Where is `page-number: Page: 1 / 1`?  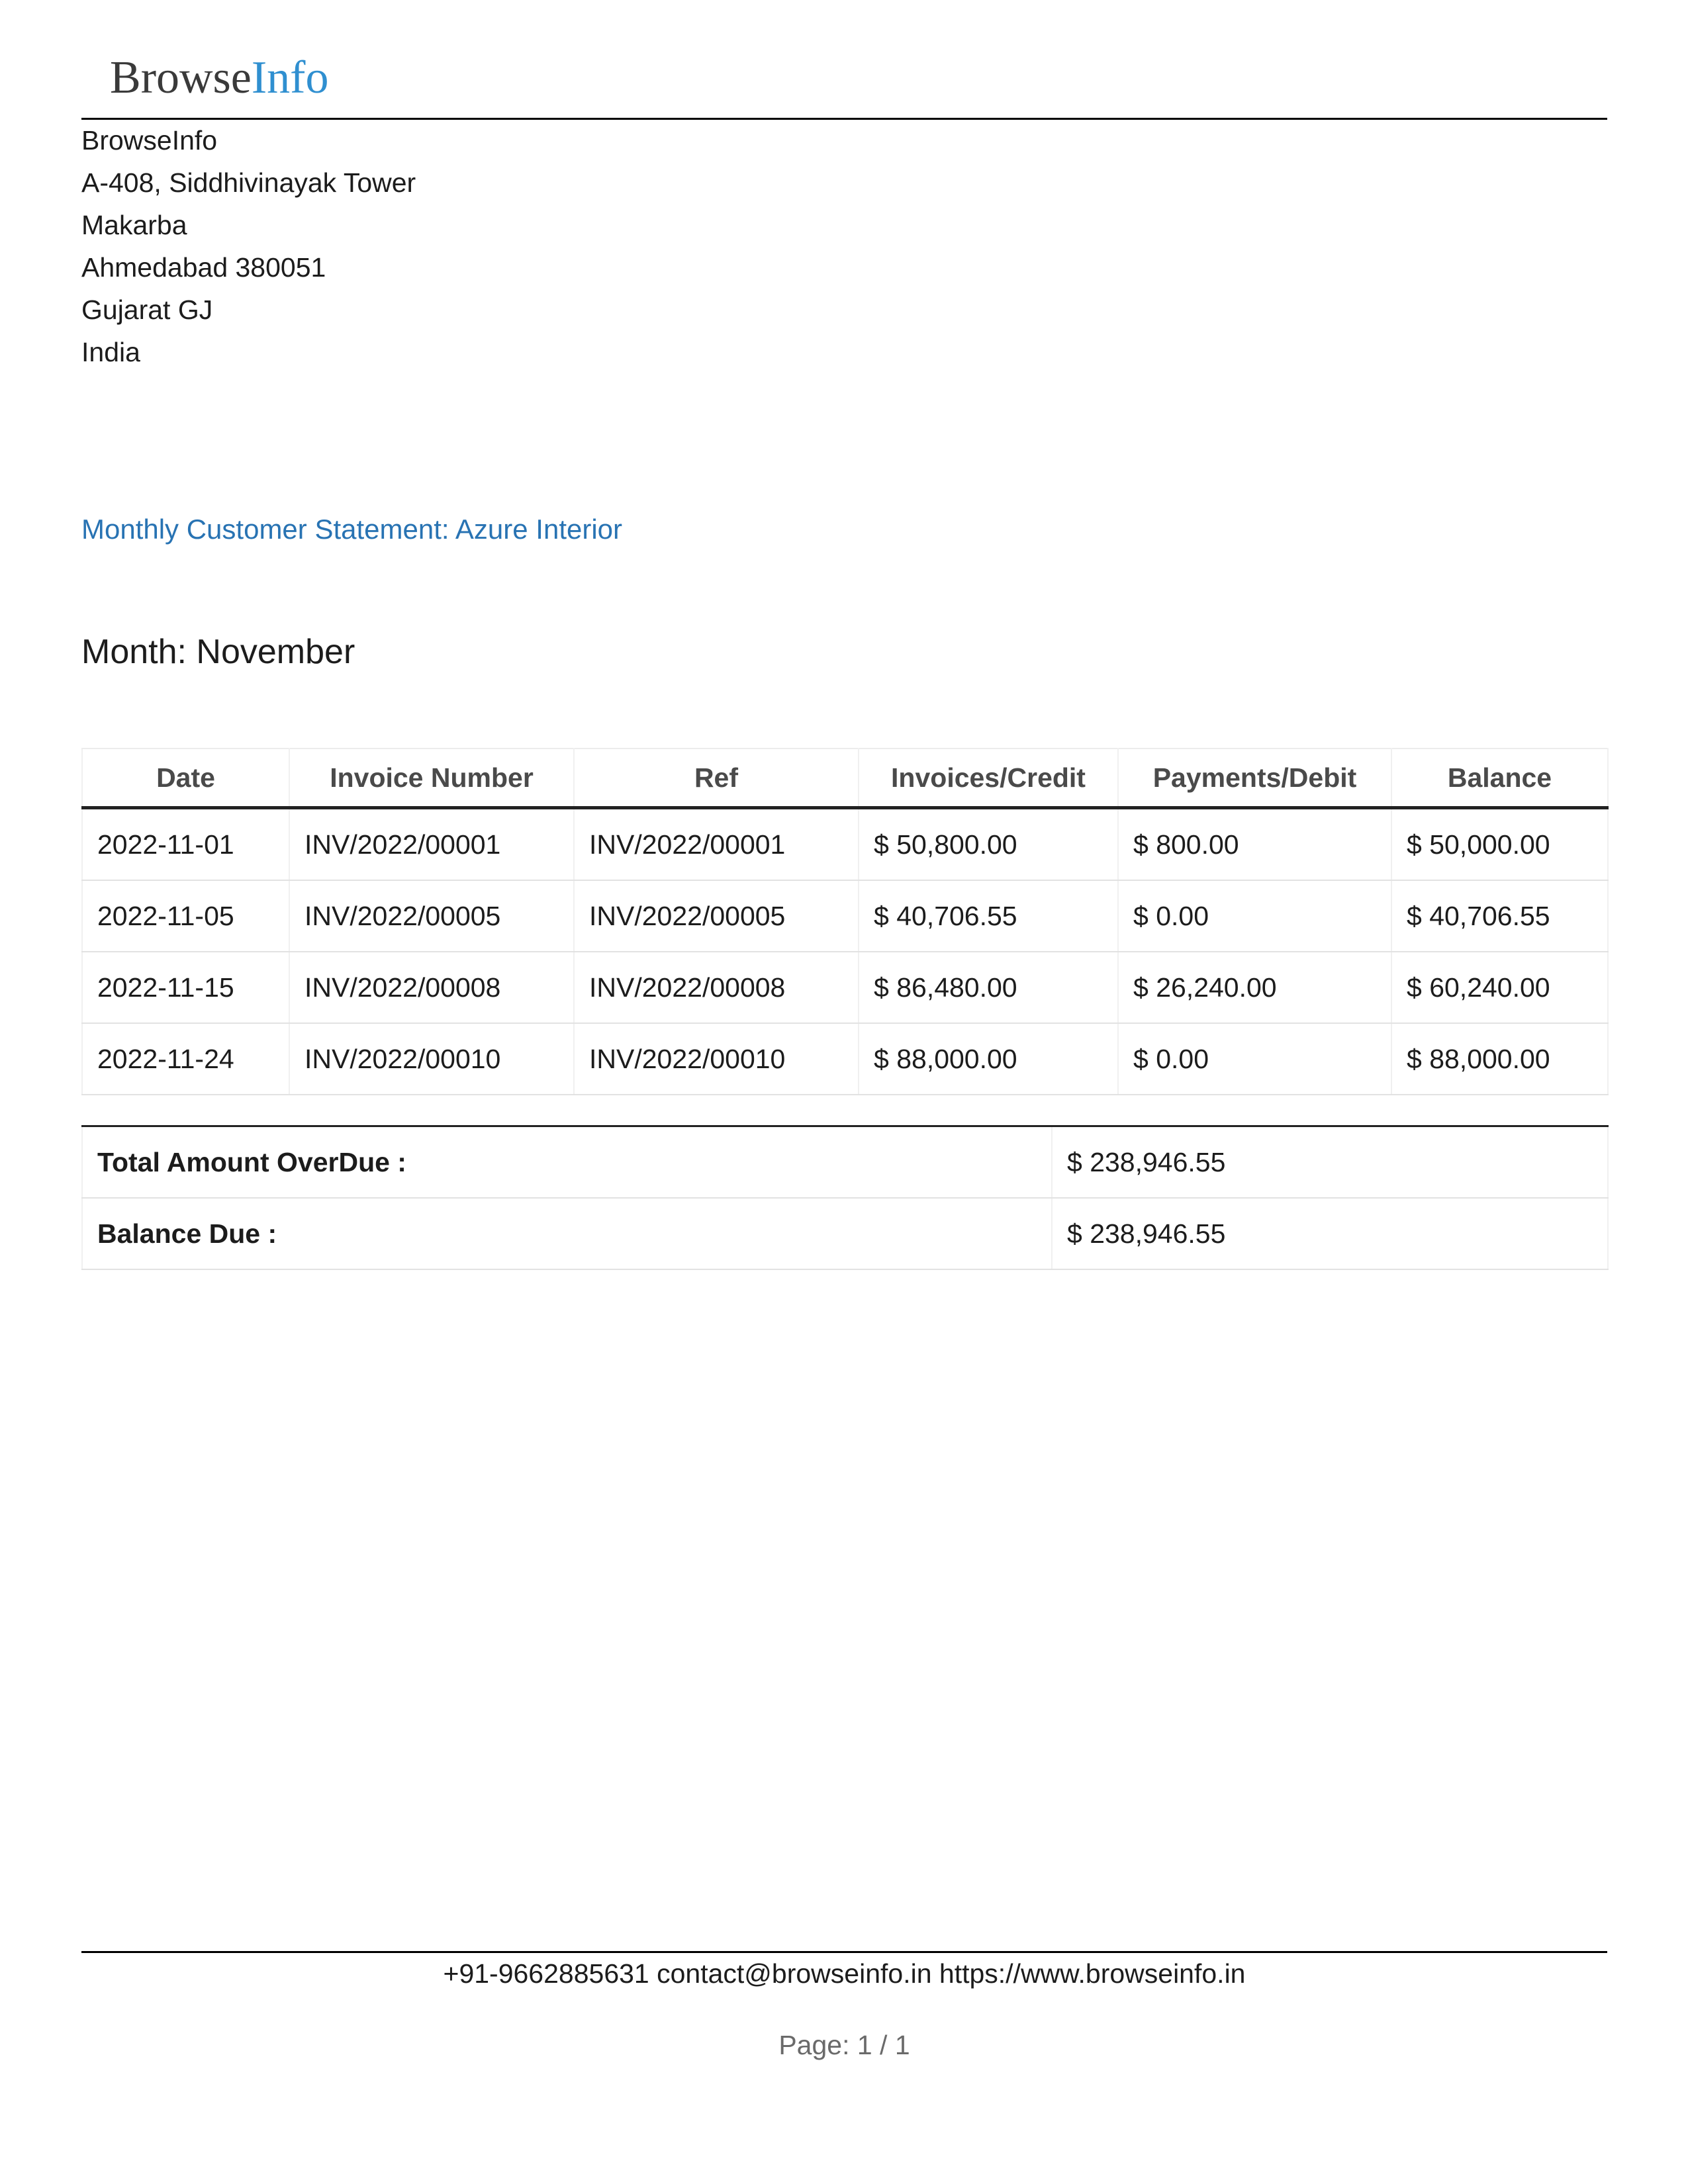
page-number: Page: 1 / 1 is located at coordinates (844, 2045).